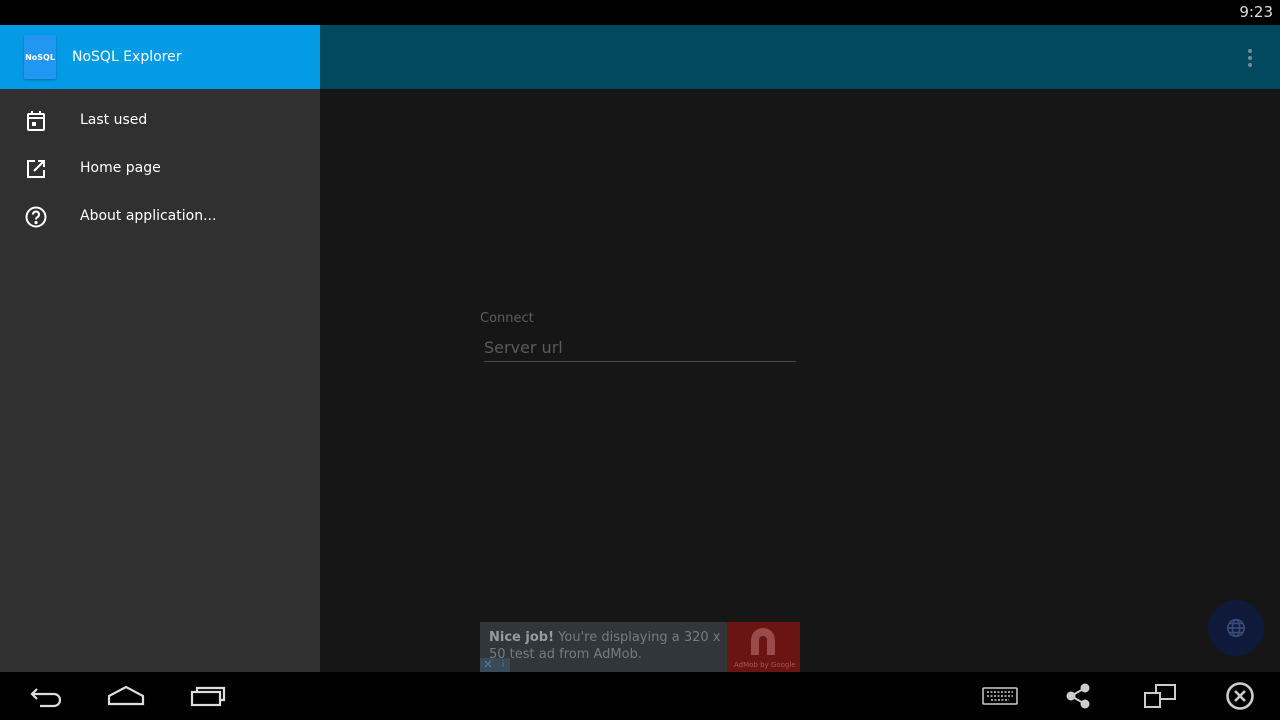 The height and width of the screenshot is (720, 1280). I want to click on drawer-item-home-page: Home page, so click(160, 169).